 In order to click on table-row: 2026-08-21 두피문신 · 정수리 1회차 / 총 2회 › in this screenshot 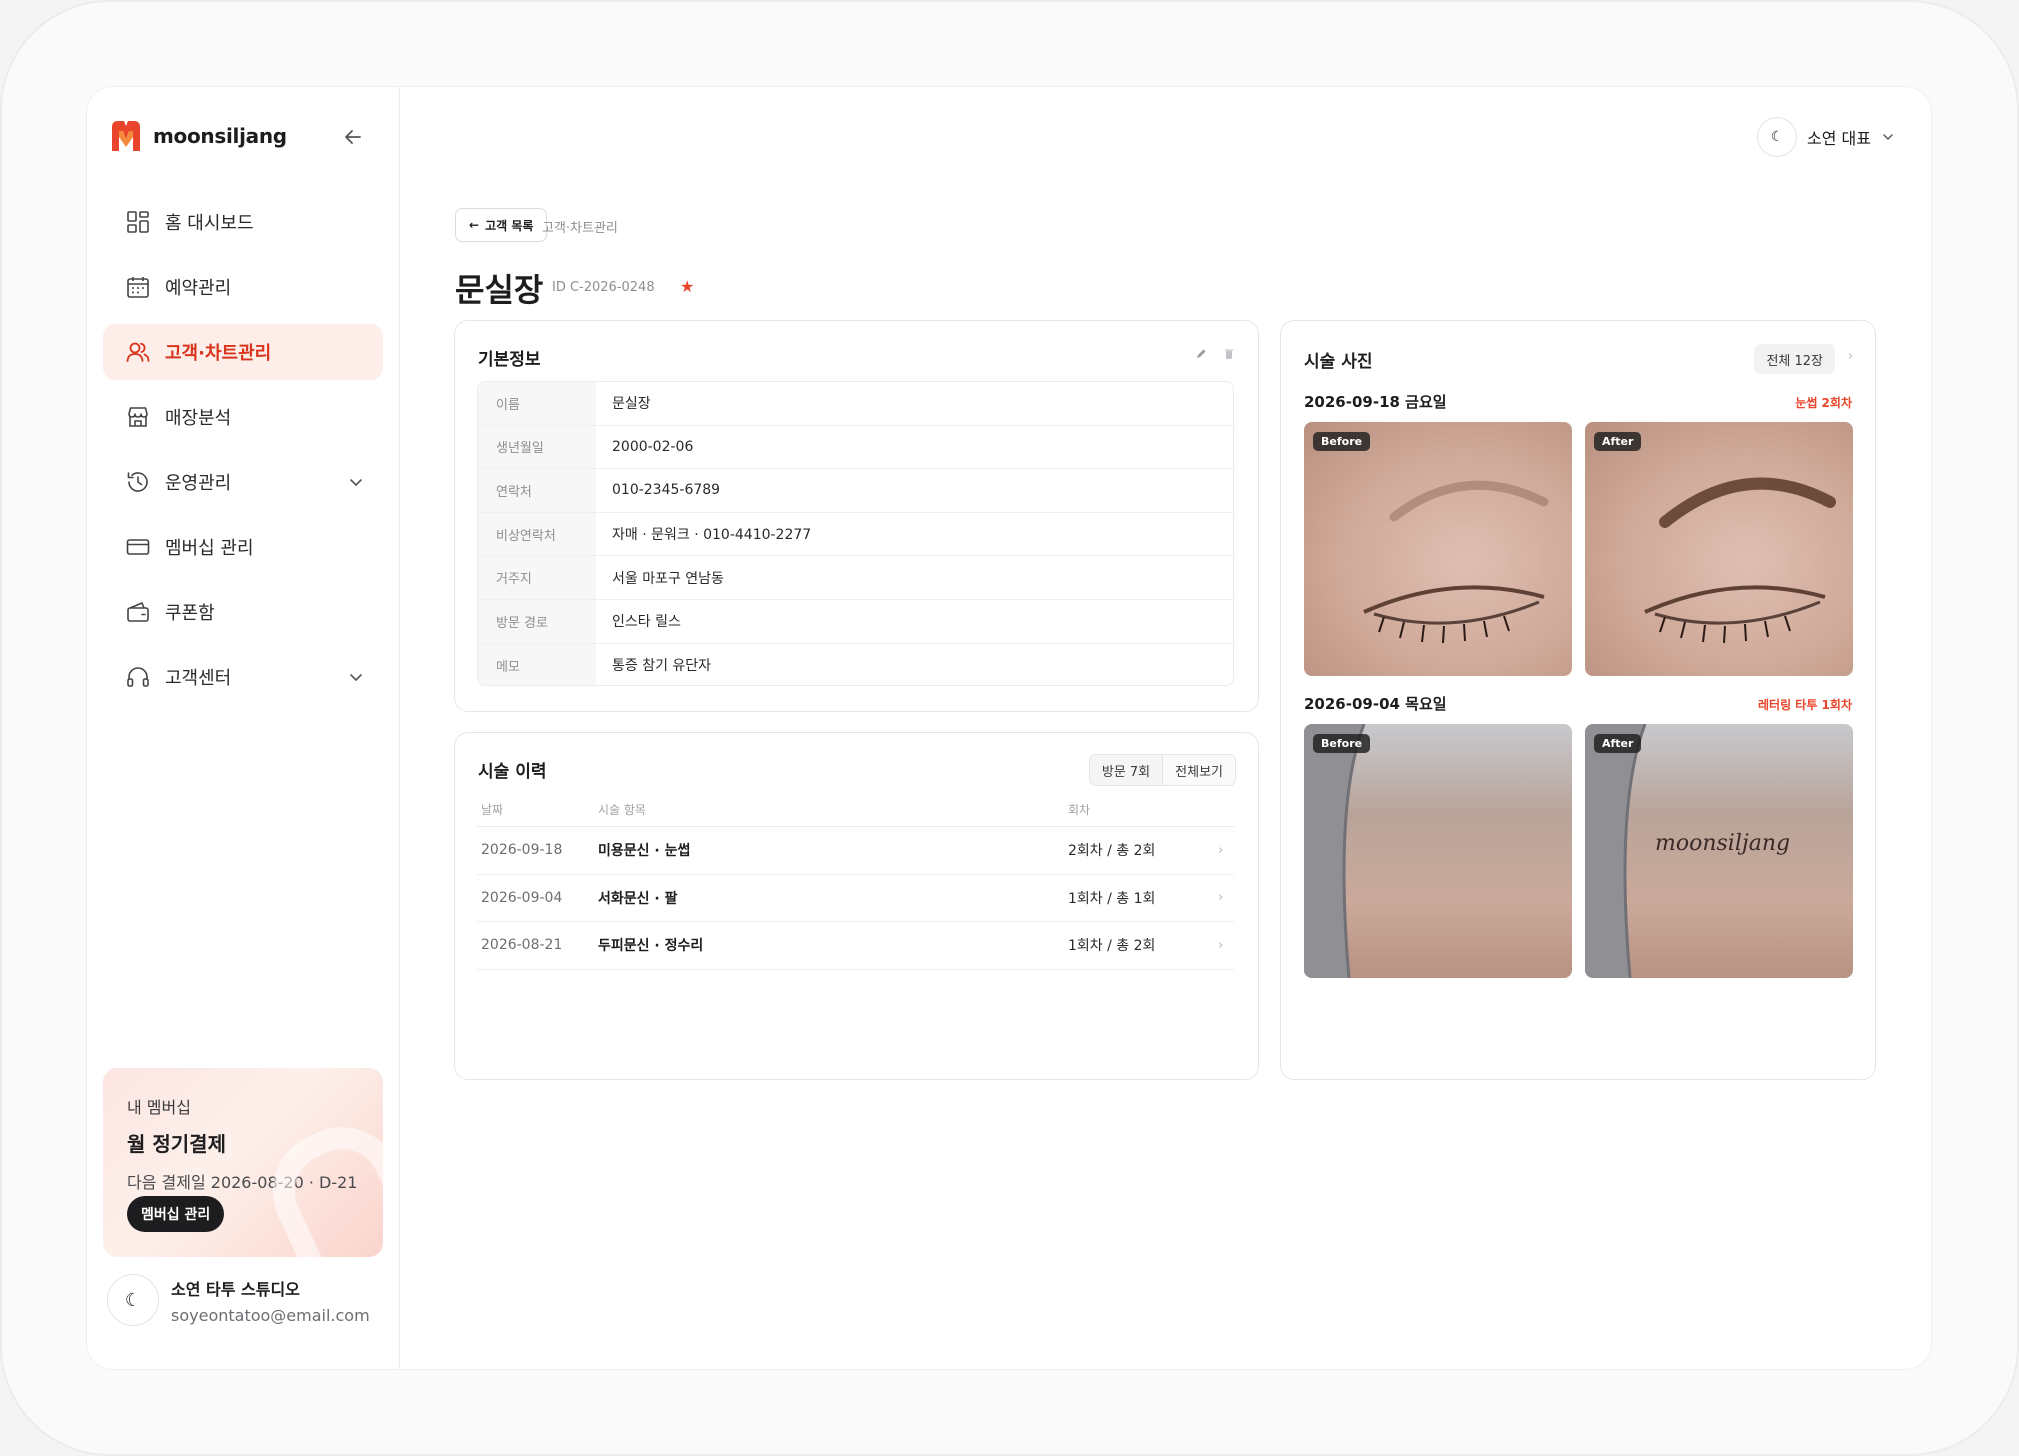, I will do `click(855, 946)`.